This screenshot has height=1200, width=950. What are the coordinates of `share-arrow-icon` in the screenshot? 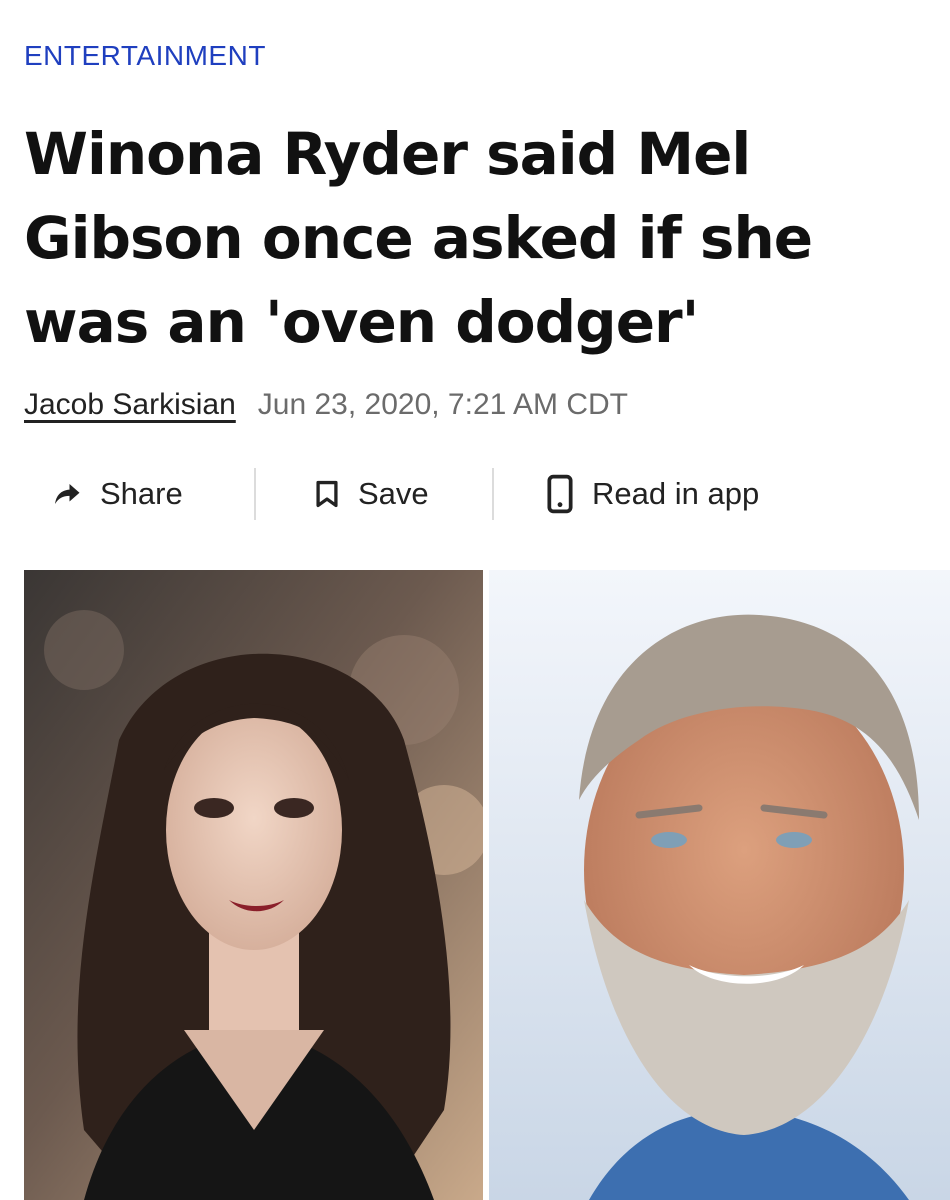 It's located at (67, 494).